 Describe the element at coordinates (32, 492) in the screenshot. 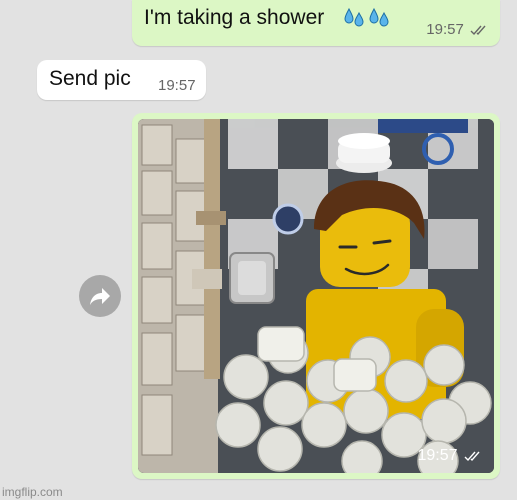

I see `watermark: imgflip.com` at that location.